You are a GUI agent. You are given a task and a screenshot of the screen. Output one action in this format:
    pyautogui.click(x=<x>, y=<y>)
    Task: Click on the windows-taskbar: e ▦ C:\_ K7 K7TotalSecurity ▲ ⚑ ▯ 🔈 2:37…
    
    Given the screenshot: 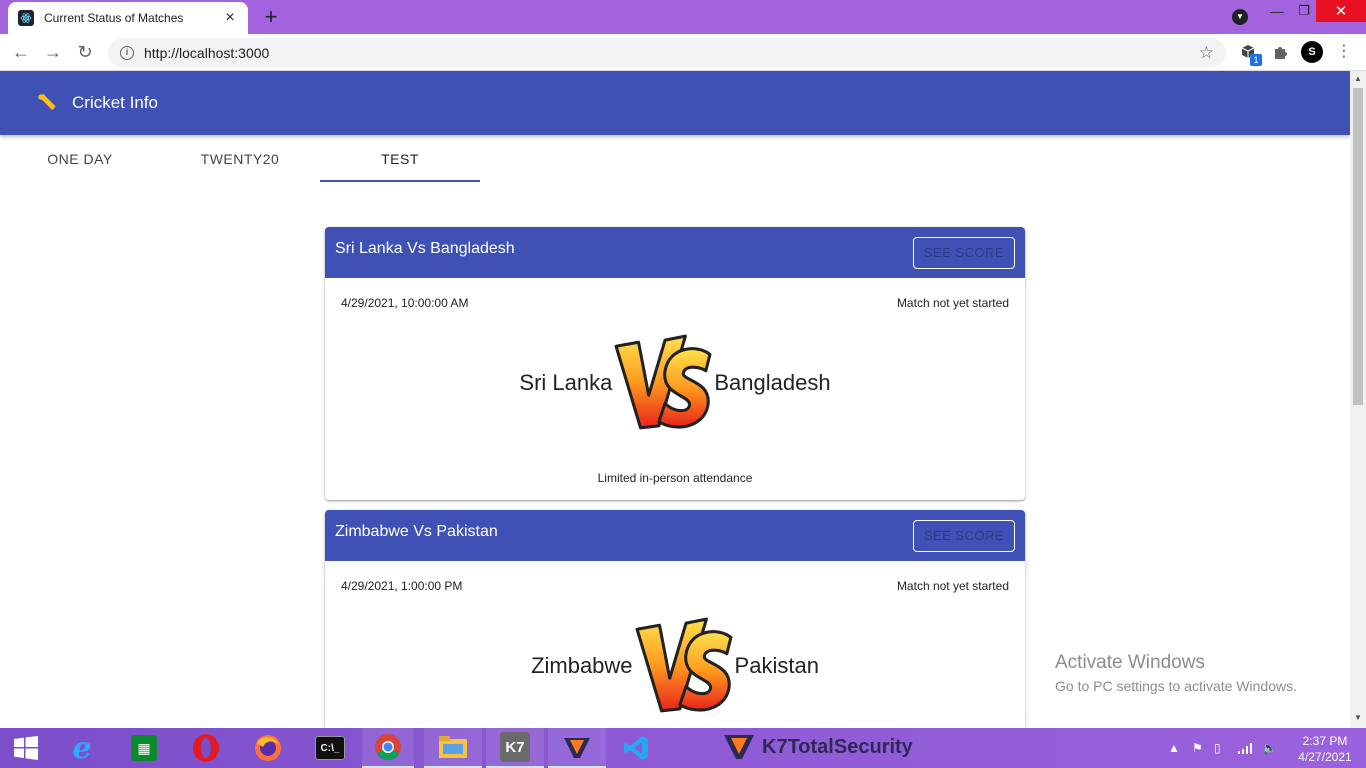 What is the action you would take?
    pyautogui.click(x=683, y=748)
    